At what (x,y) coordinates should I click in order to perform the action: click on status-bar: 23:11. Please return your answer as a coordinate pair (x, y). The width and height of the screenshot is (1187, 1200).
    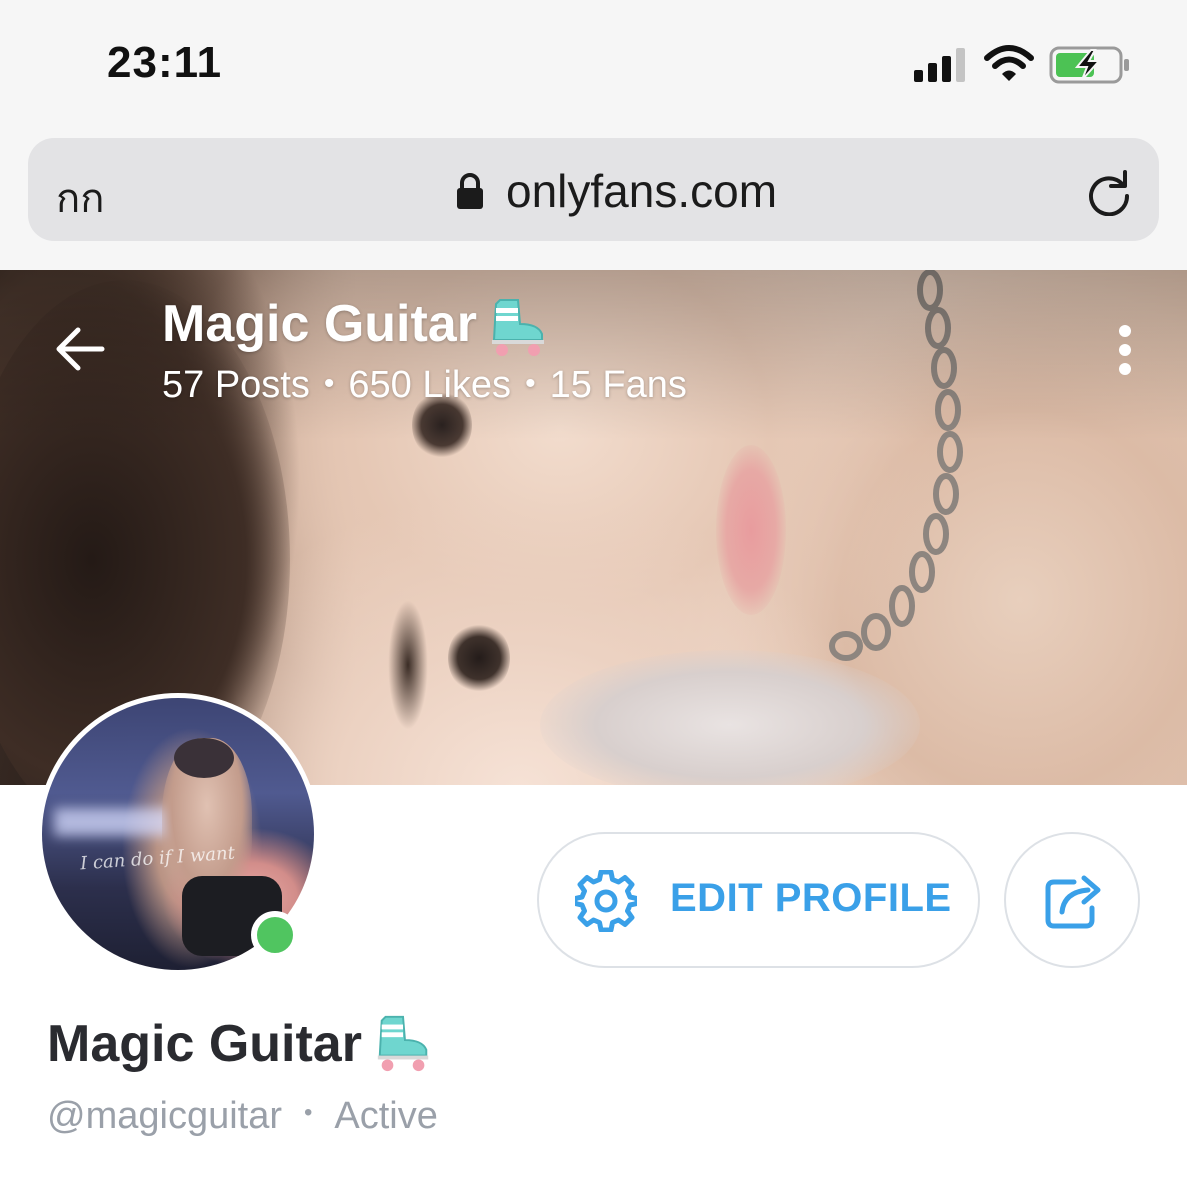
    Looking at the image, I should click on (593, 65).